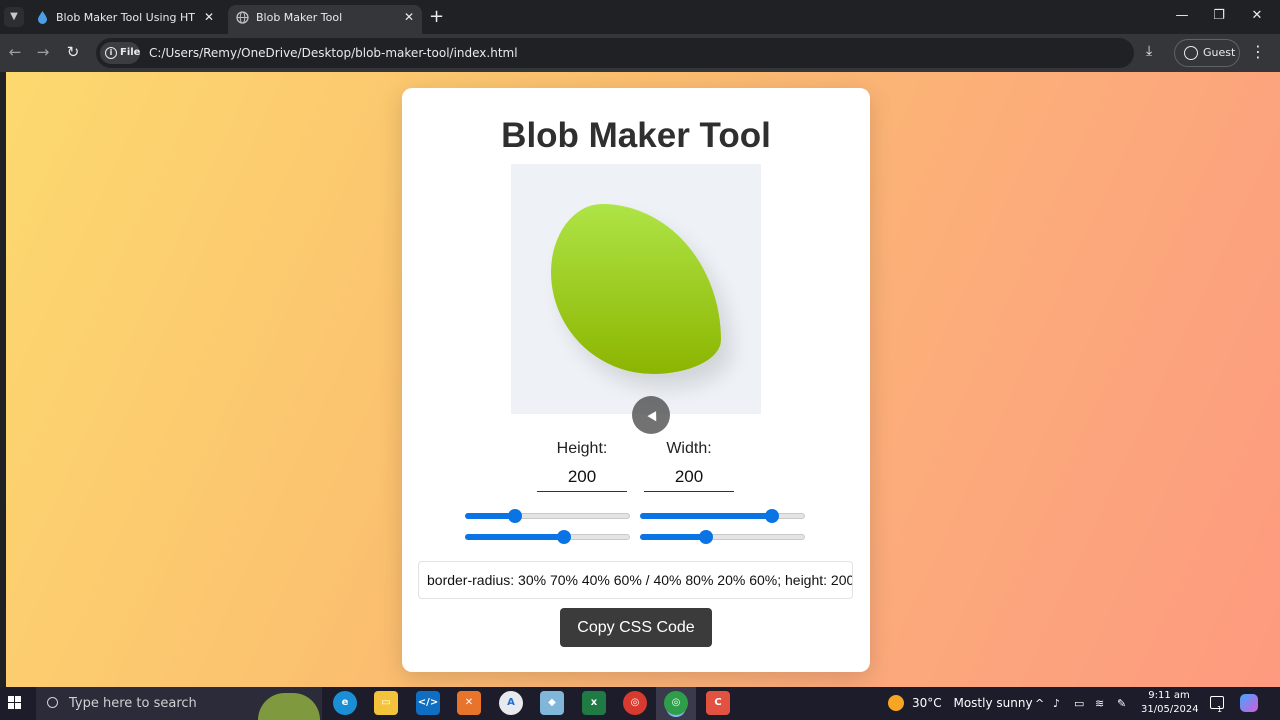 This screenshot has height=720, width=1280. Describe the element at coordinates (1258, 51) in the screenshot. I see `menu-icon: ⋮` at that location.